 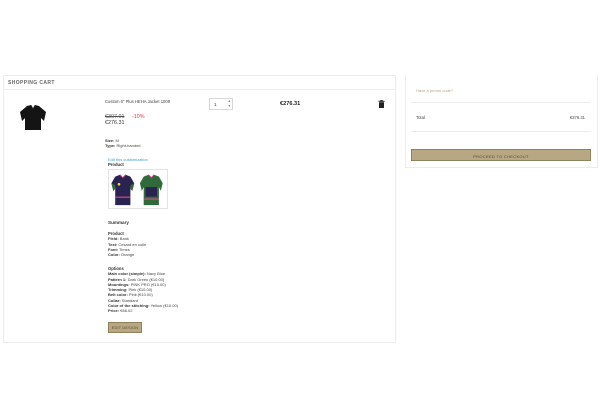 What do you see at coordinates (199, 83) in the screenshot?
I see `cart-header: SHOPPING CART` at bounding box center [199, 83].